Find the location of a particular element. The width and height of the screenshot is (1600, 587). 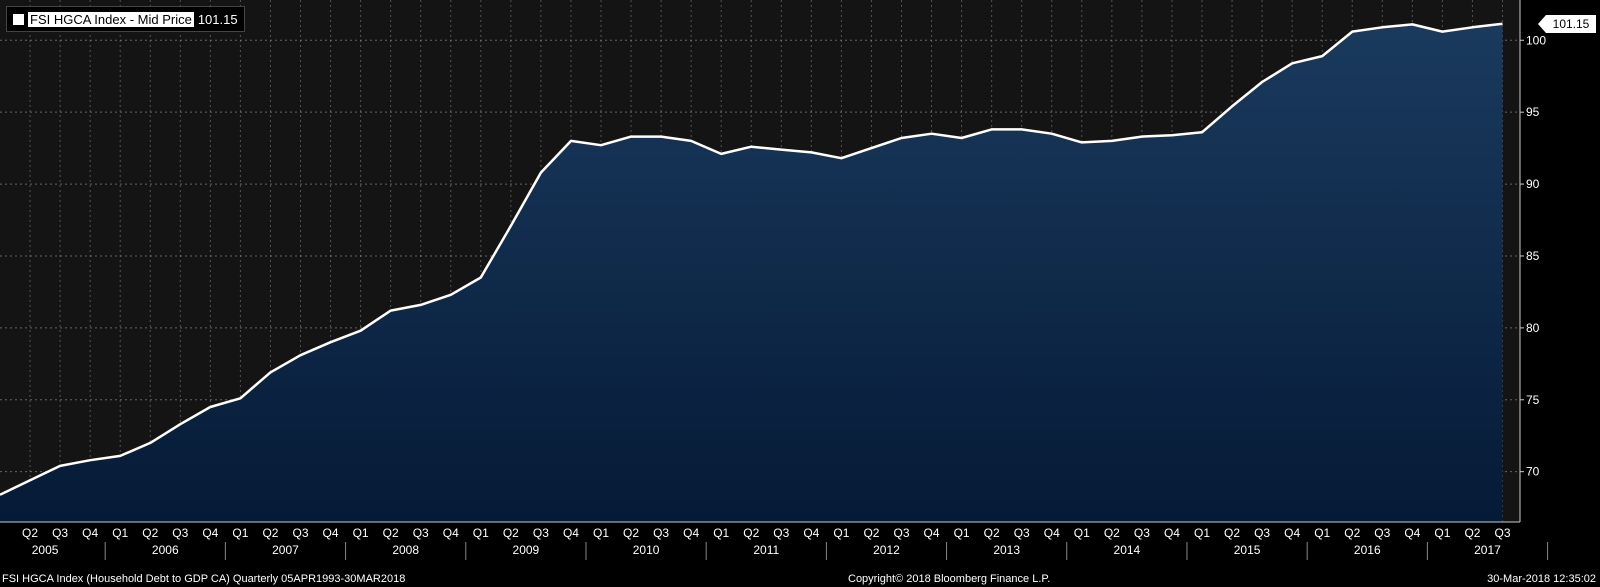

legend-label: FSI HGCA Index - Mid Price is located at coordinates (111, 19).